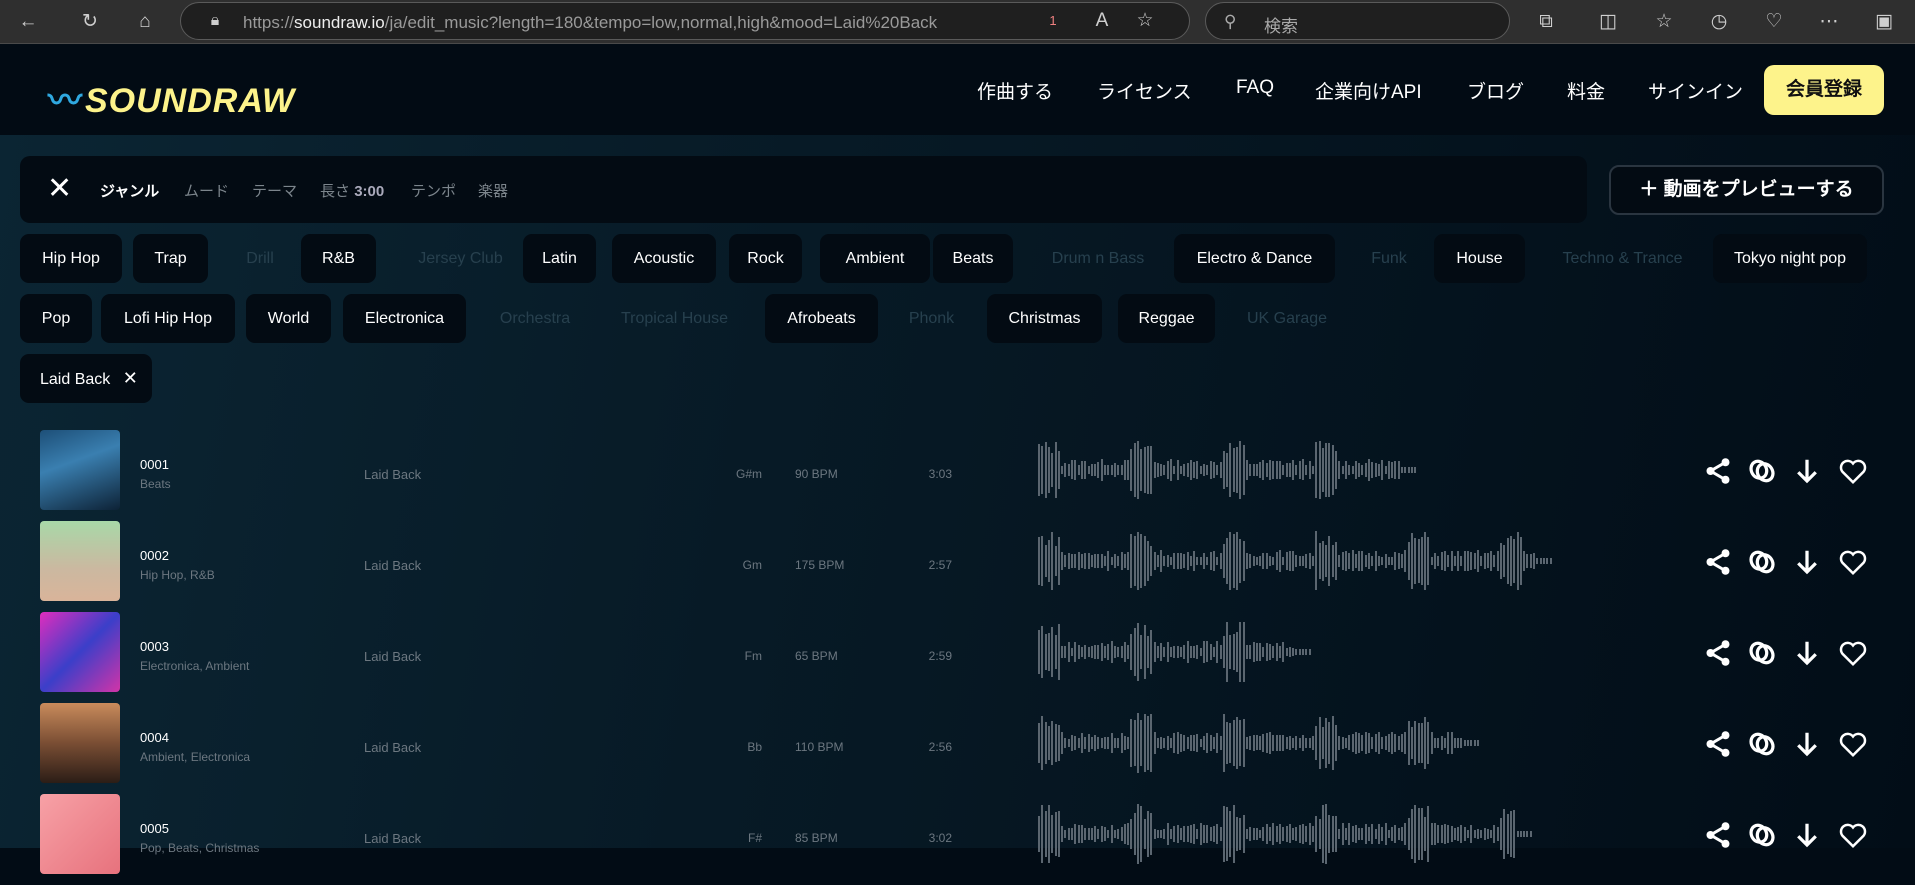 The width and height of the screenshot is (1915, 885). What do you see at coordinates (1479, 258) in the screenshot?
I see `genre-chip: House` at bounding box center [1479, 258].